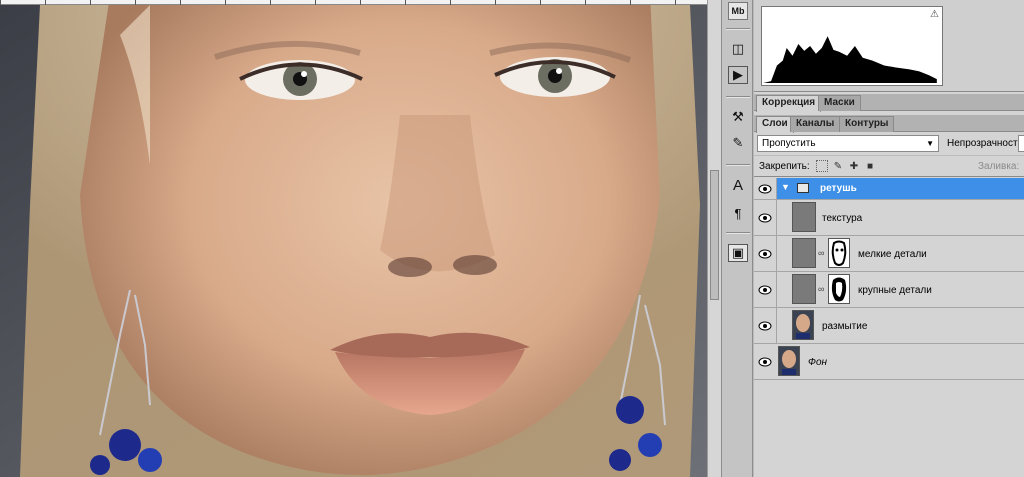 The image size is (1024, 477). What do you see at coordinates (738, 49) in the screenshot?
I see `layer-comps-icon: ◫` at bounding box center [738, 49].